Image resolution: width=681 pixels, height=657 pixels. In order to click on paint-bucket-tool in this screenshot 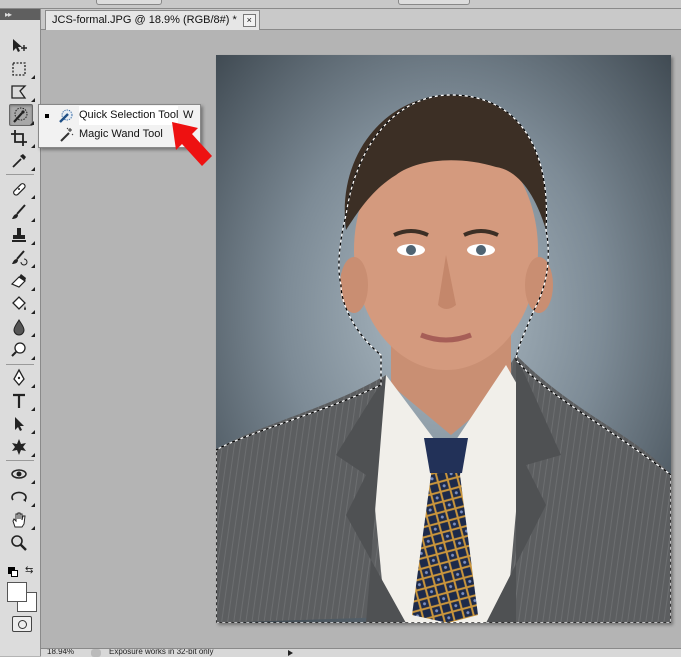, I will do `click(22, 304)`.